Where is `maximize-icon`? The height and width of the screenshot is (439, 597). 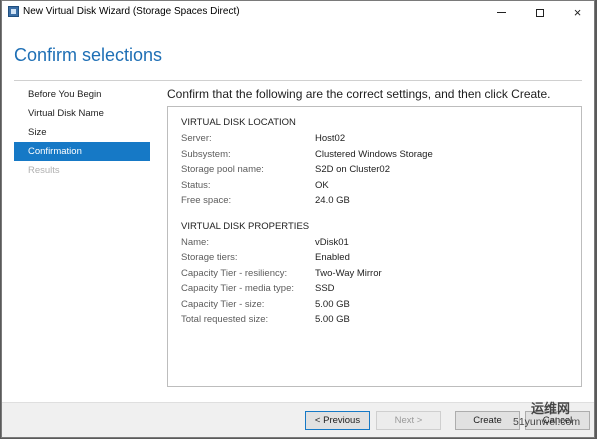
maximize-icon is located at coordinates (539, 12).